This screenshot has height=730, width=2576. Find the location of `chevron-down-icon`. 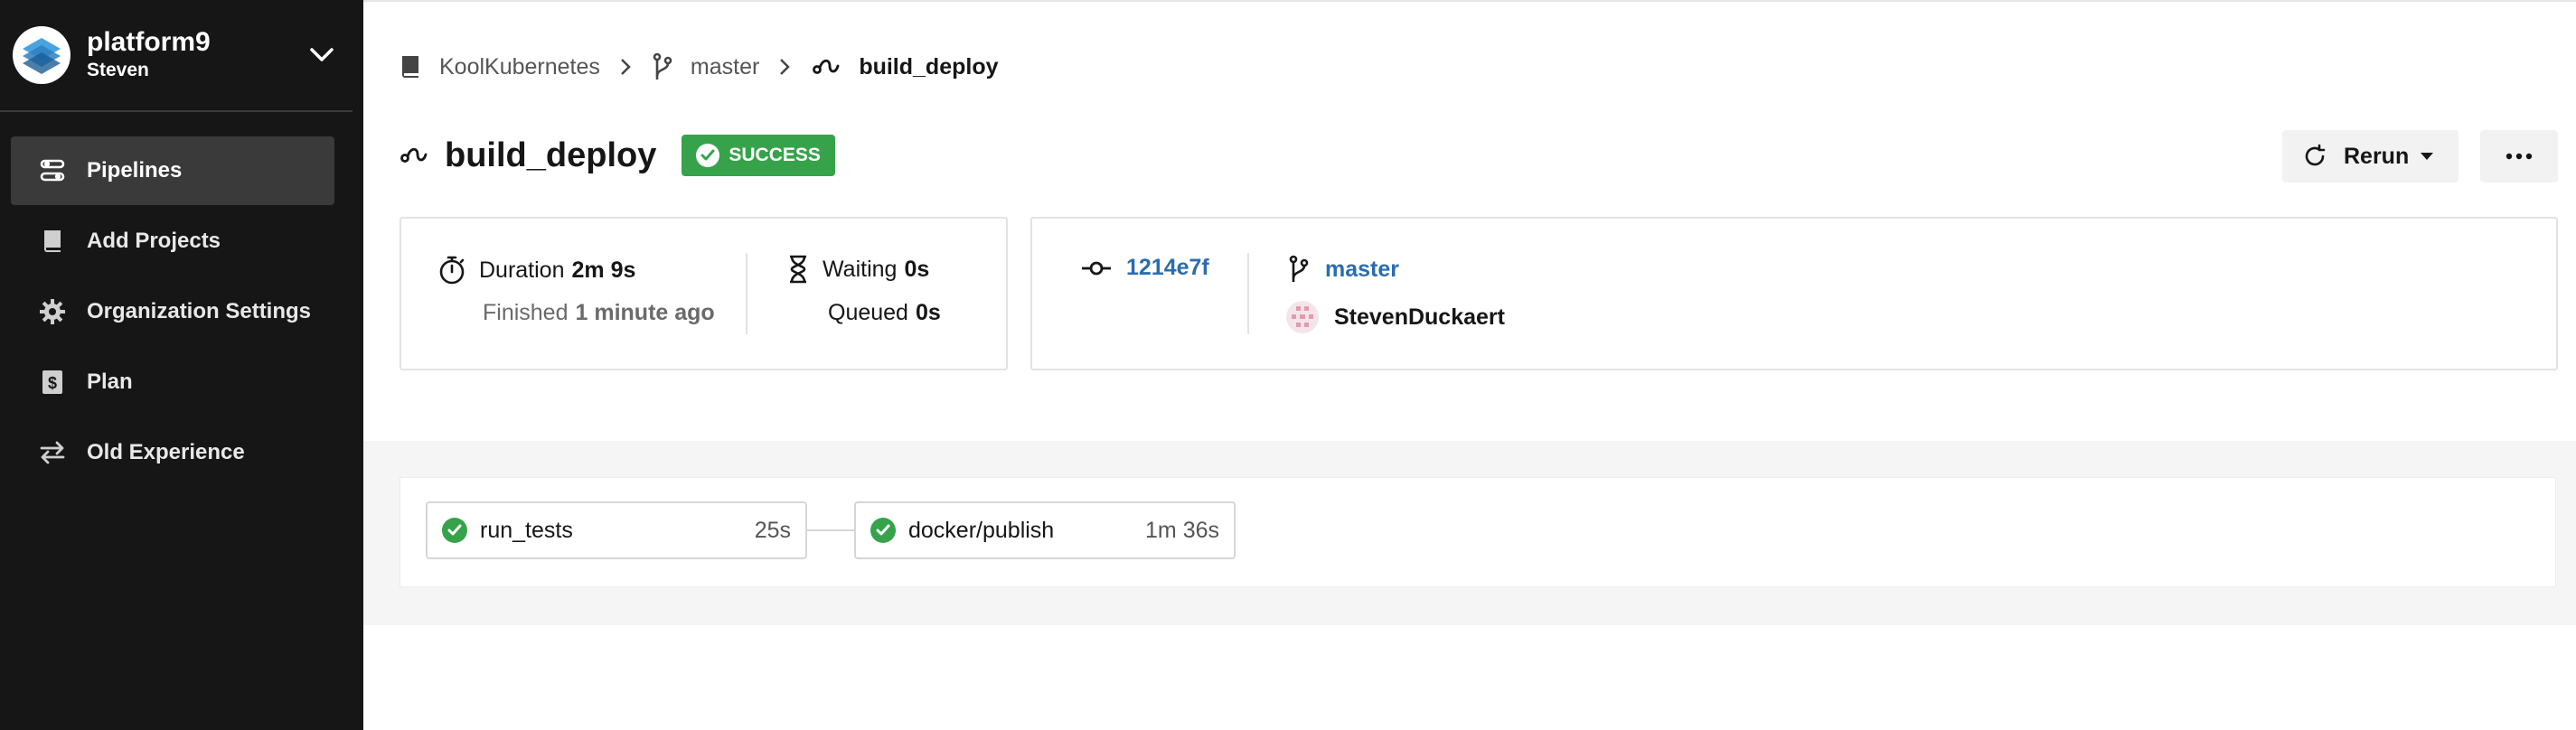

chevron-down-icon is located at coordinates (322, 55).